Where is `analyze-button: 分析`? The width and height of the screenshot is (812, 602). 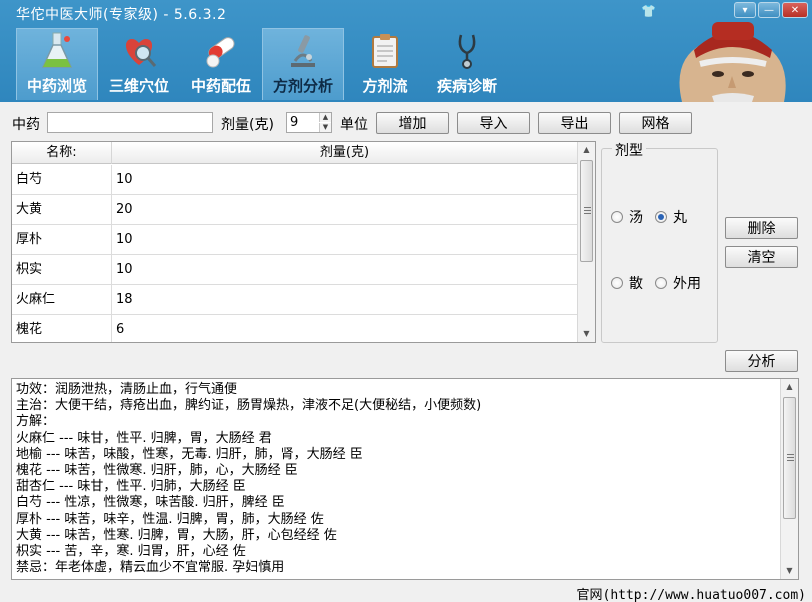 analyze-button: 分析 is located at coordinates (761, 361).